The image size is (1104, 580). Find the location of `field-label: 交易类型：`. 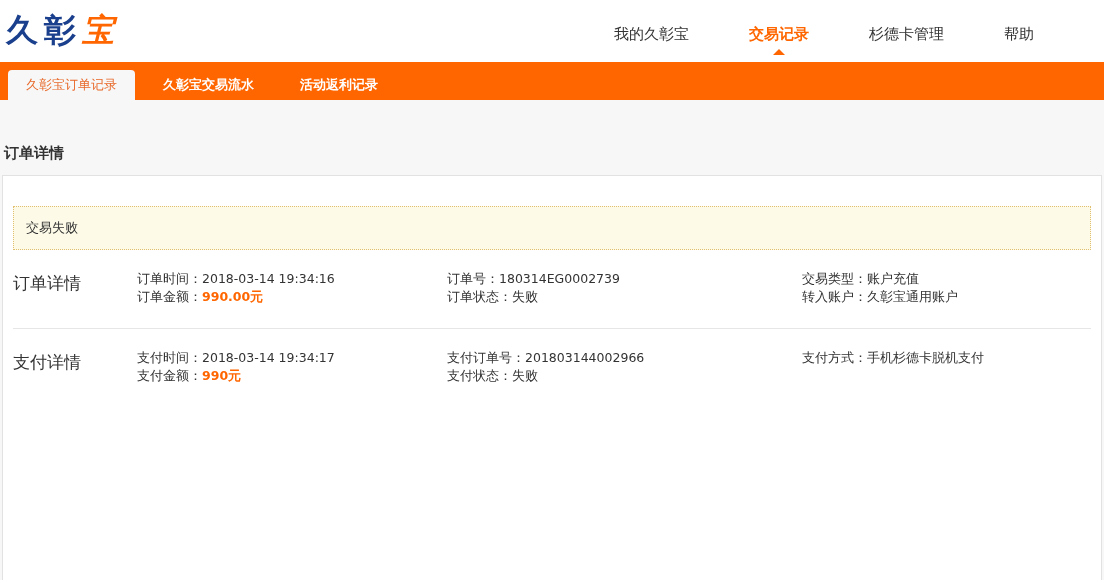

field-label: 交易类型： is located at coordinates (834, 278).